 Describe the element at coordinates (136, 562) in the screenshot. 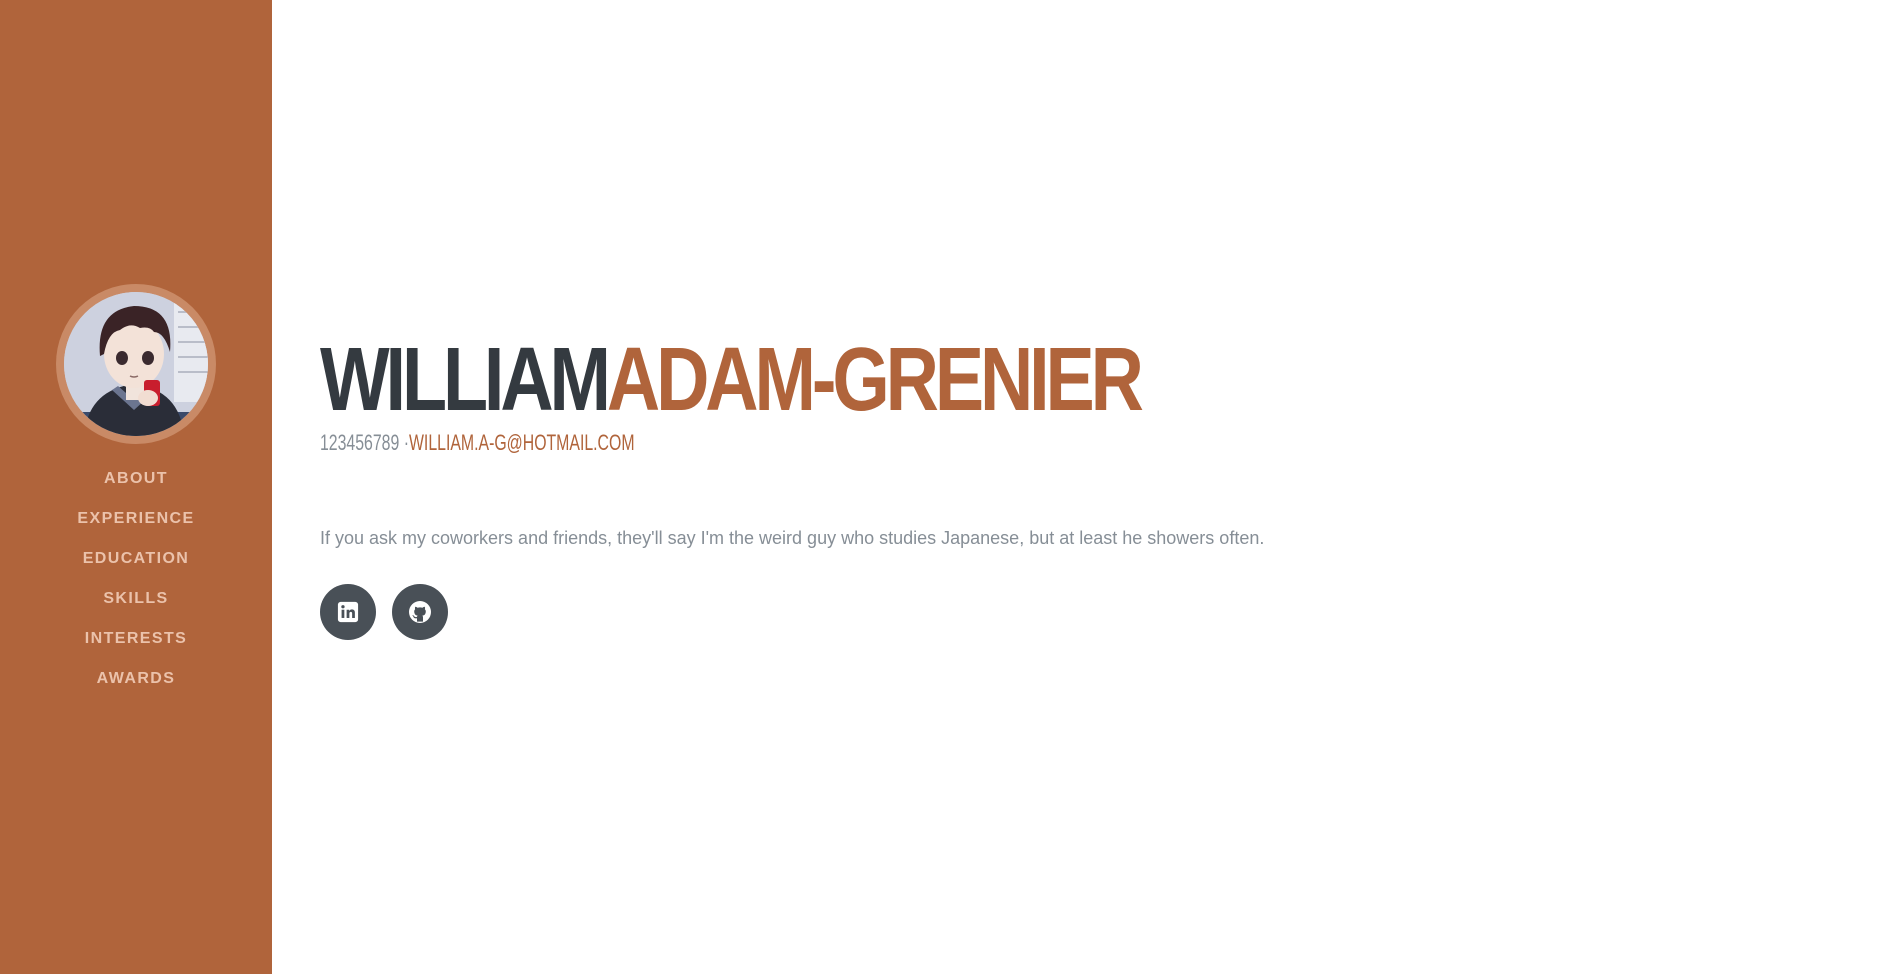

I see `nav-item-education: EDUCATION` at that location.